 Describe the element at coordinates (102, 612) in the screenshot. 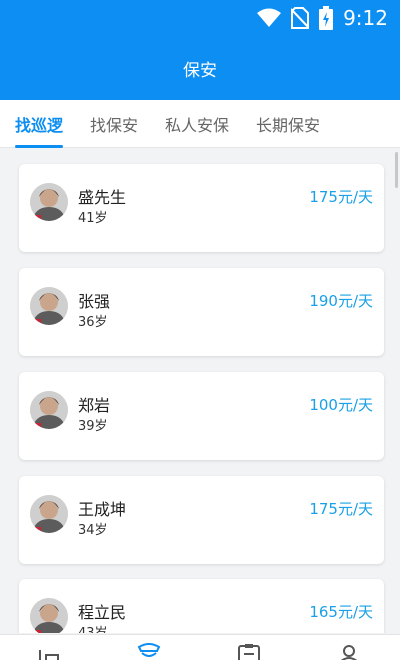

I see `guard-name: 程立民` at that location.